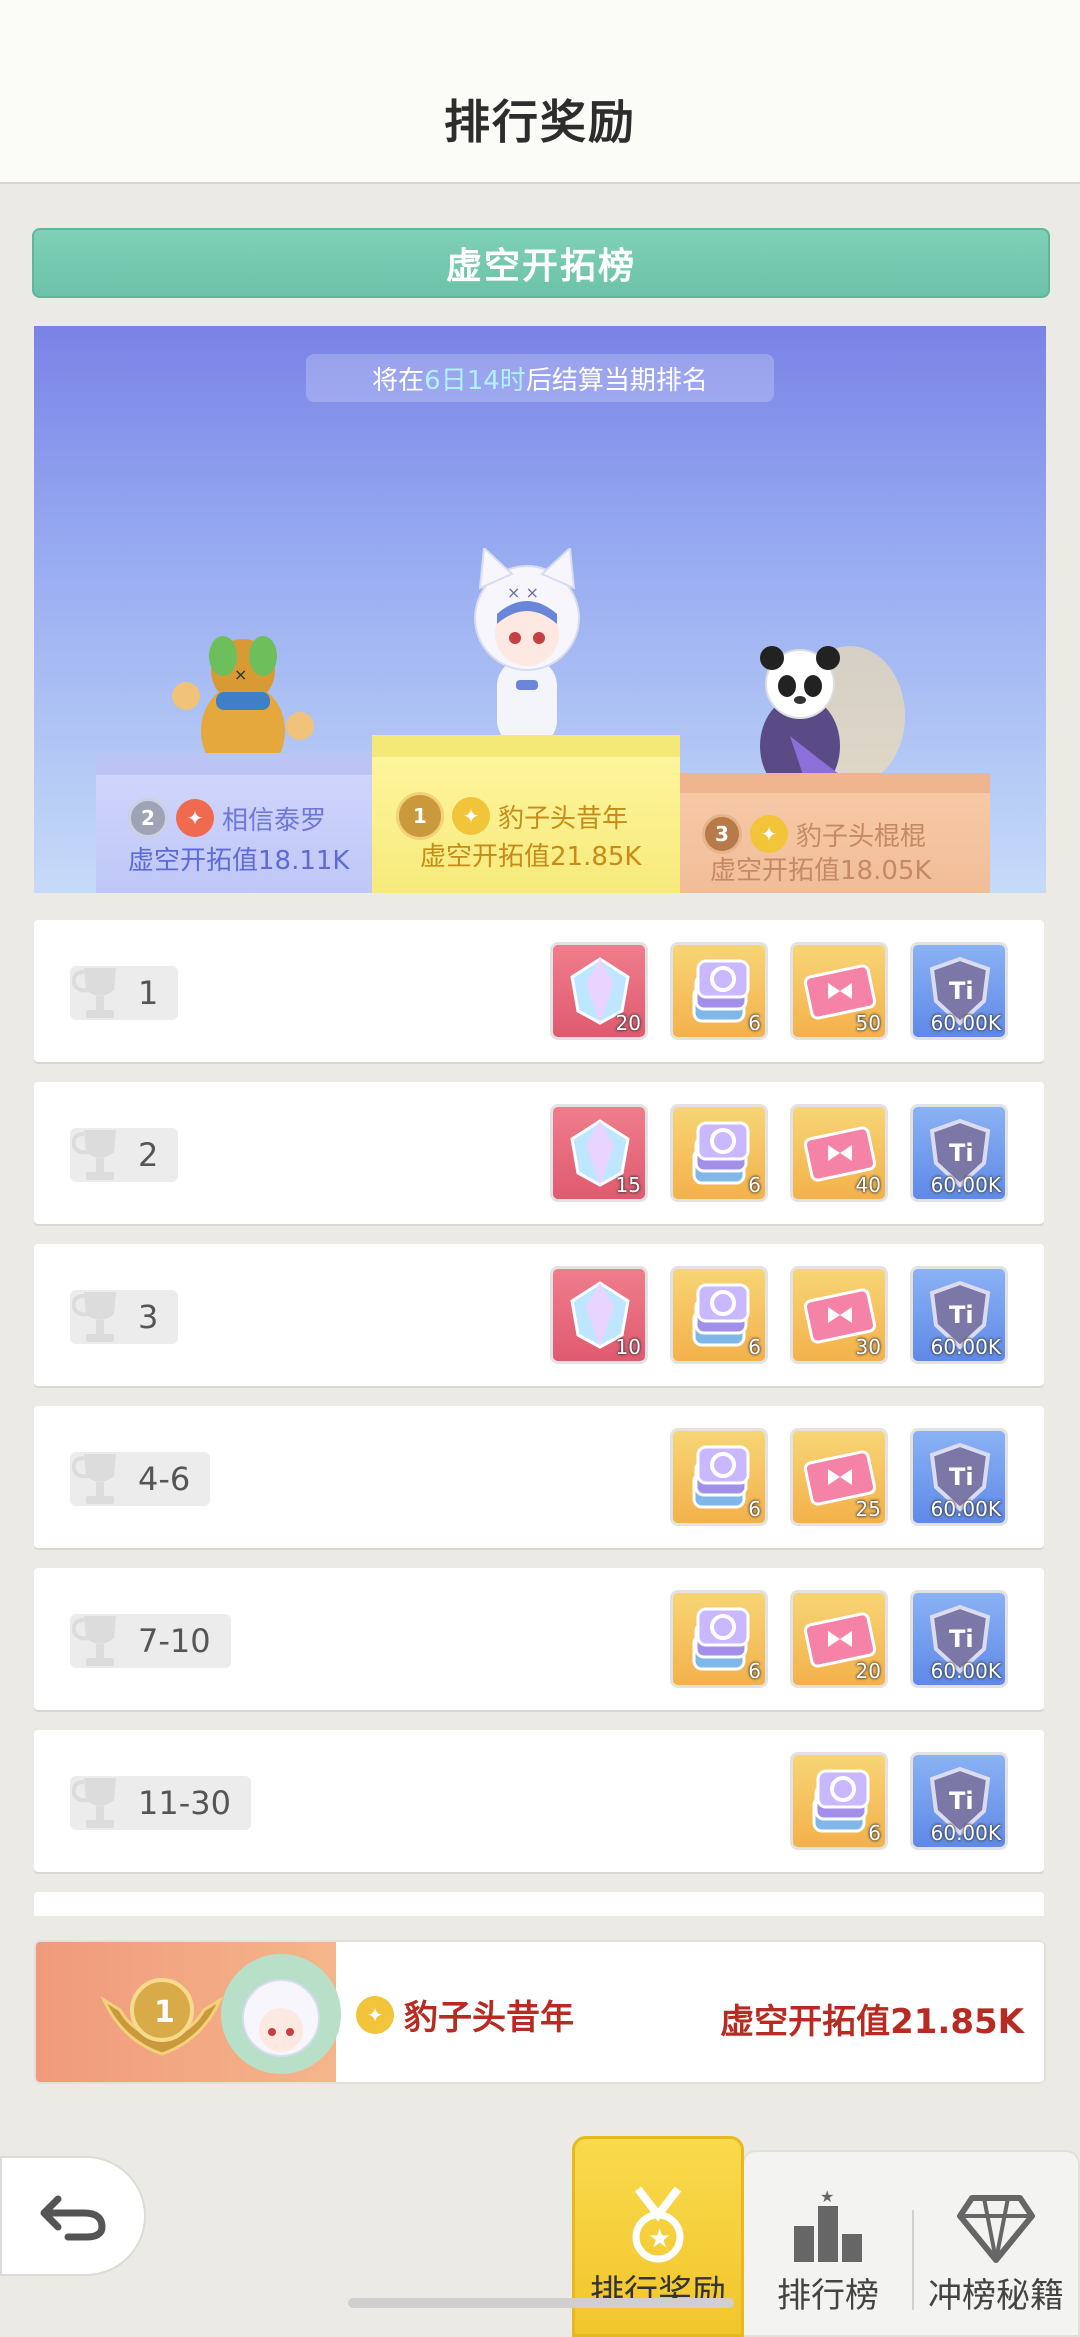 Image resolution: width=1080 pixels, height=2337 pixels. I want to click on svg-text: 1, so click(164, 2012).